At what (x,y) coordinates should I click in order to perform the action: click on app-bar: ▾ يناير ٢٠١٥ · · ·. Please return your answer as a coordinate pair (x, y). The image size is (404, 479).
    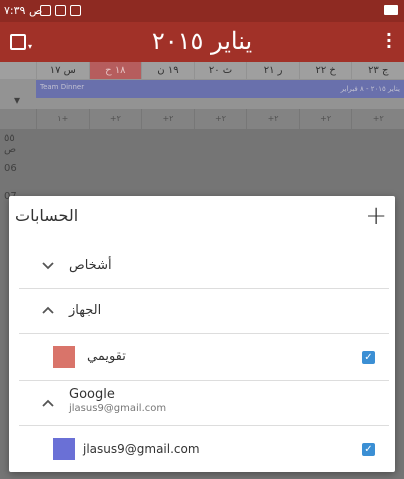
    Looking at the image, I should click on (202, 42).